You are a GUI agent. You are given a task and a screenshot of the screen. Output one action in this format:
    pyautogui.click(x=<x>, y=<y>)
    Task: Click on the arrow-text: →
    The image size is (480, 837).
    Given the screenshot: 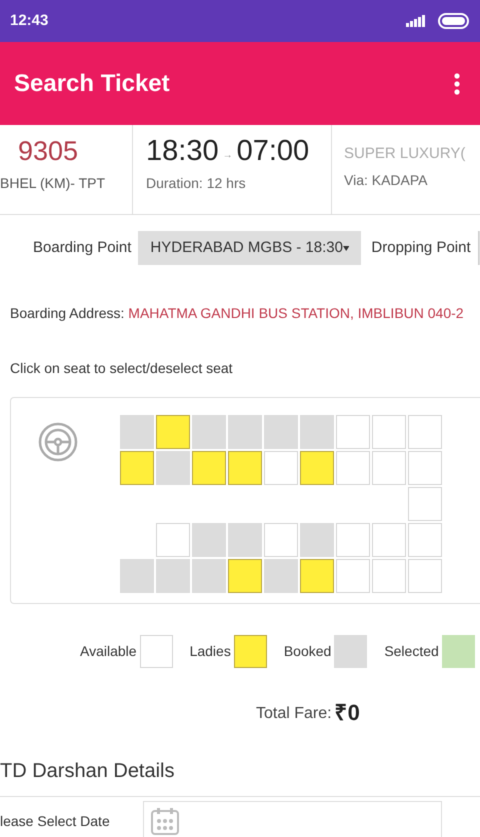 What is the action you would take?
    pyautogui.click(x=227, y=156)
    